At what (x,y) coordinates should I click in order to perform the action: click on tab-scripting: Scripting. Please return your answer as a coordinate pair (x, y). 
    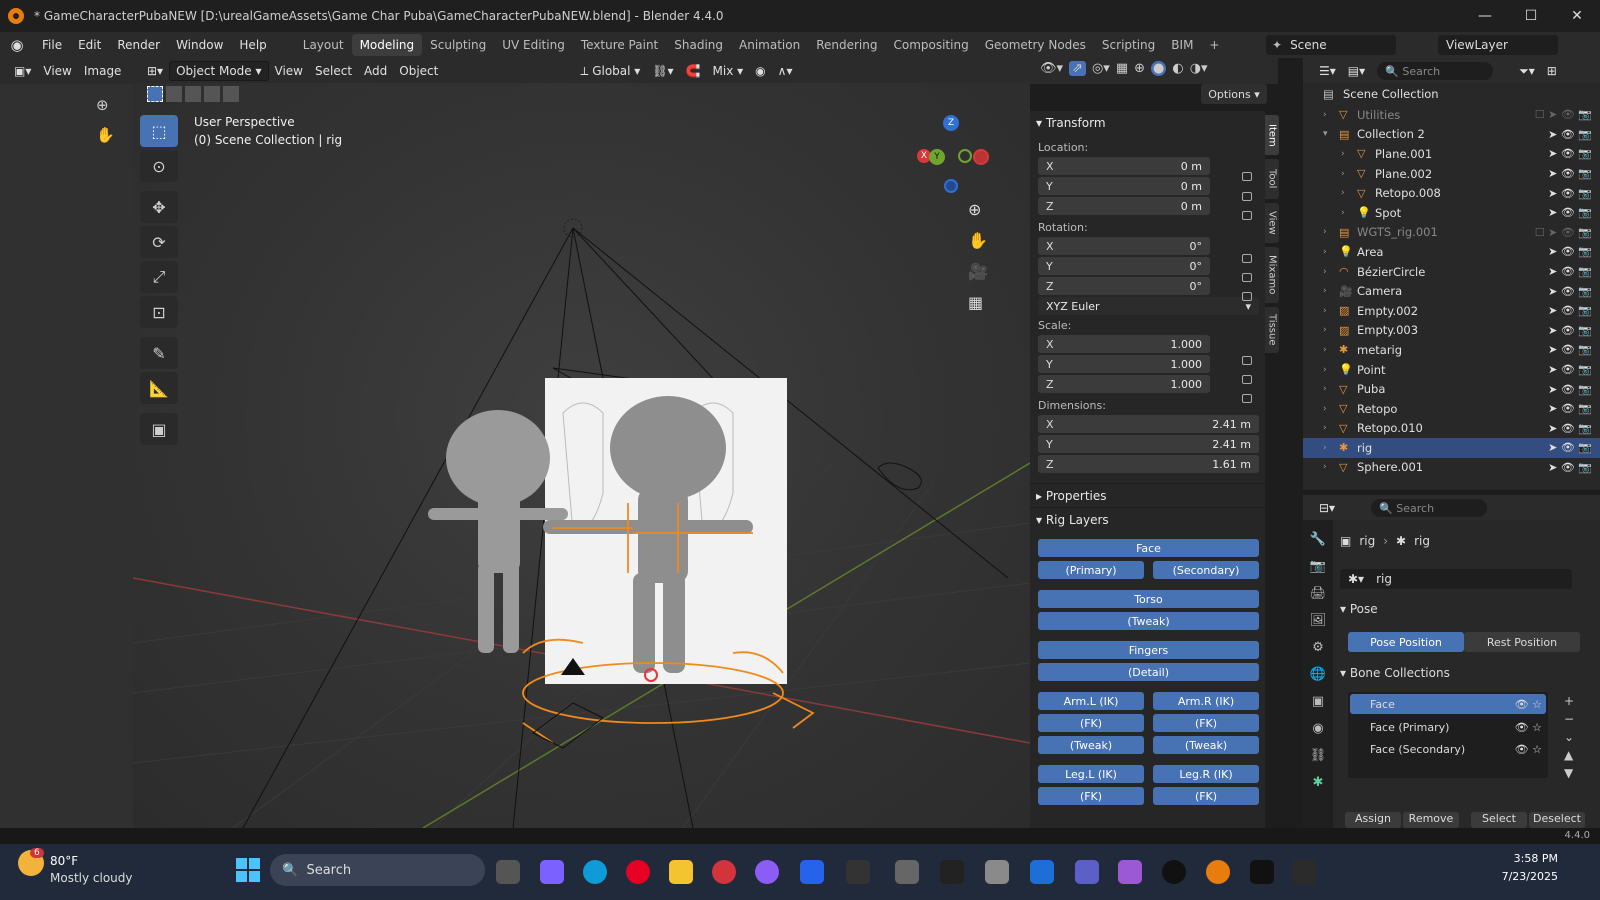
    Looking at the image, I should click on (1128, 45).